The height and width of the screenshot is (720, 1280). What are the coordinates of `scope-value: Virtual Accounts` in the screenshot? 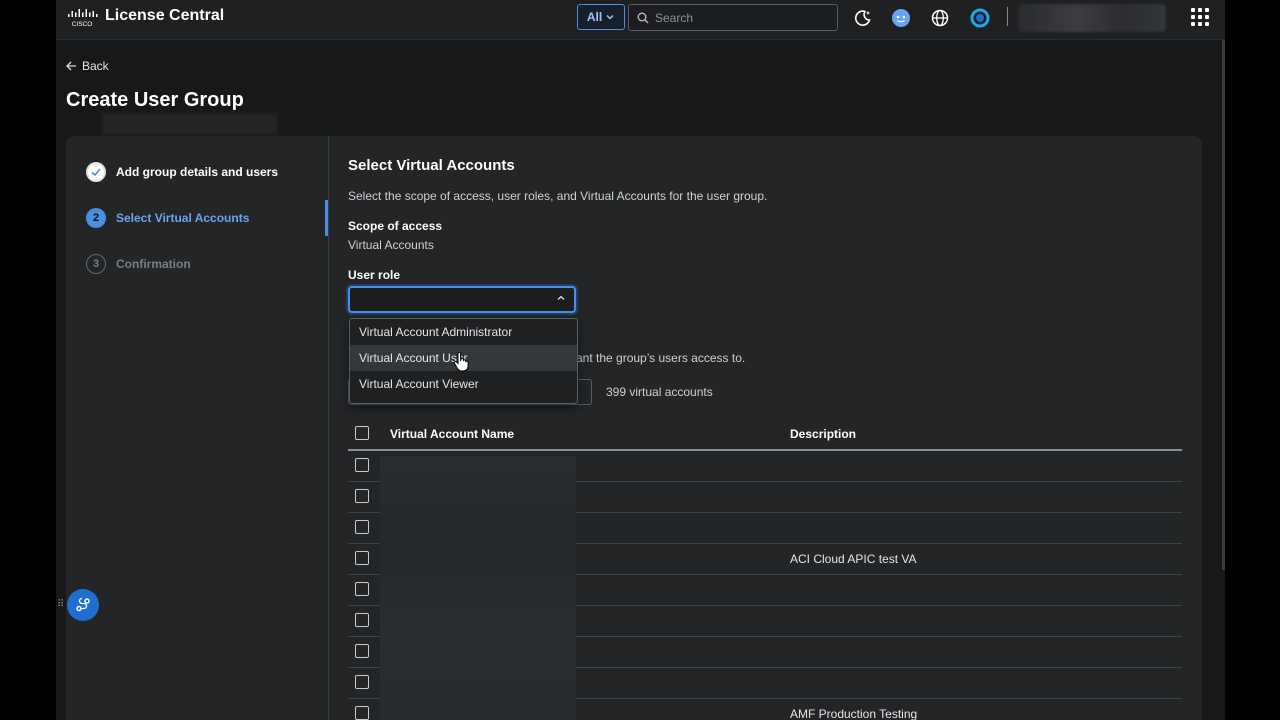 It's located at (391, 245).